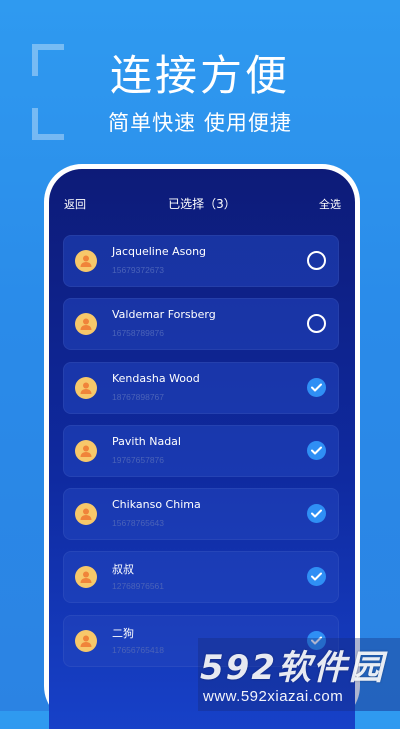 Image resolution: width=400 pixels, height=729 pixels. I want to click on contact-phone: 19767657876, so click(138, 459).